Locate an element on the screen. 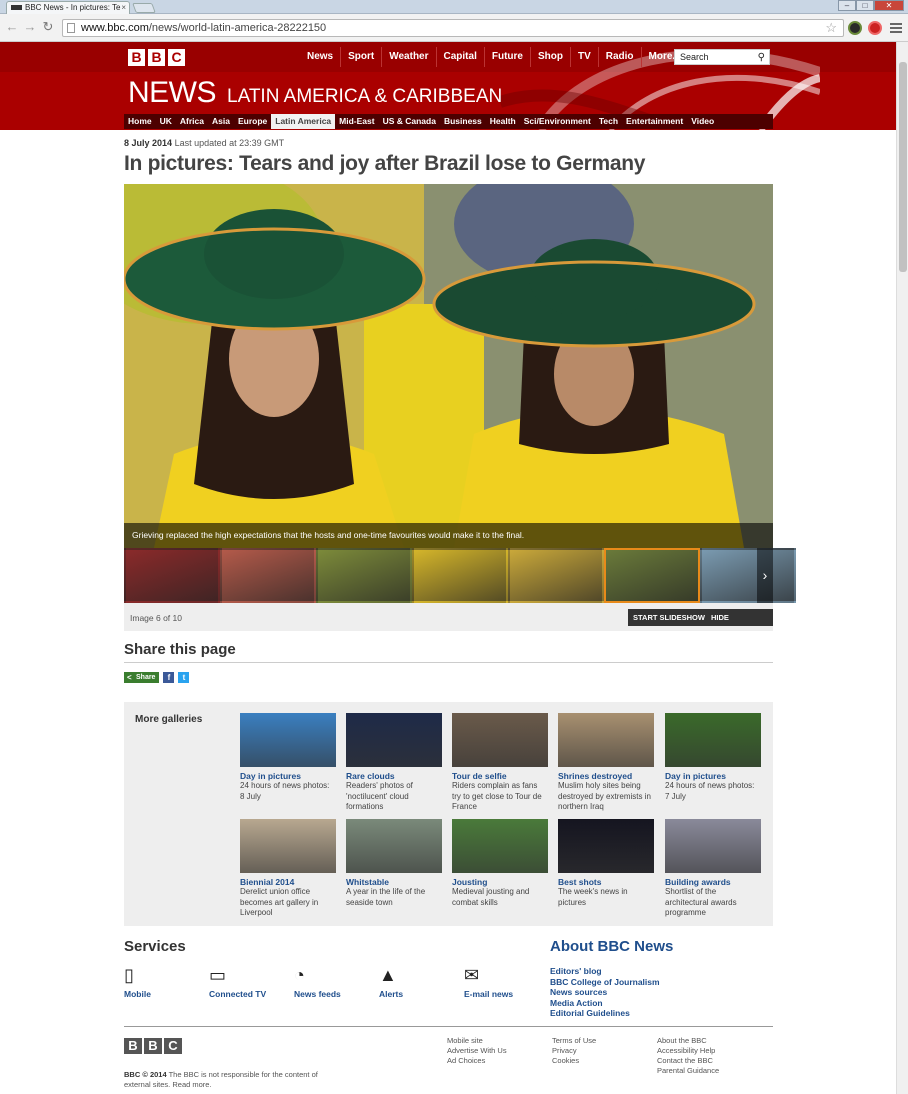 The height and width of the screenshot is (1094, 908). browser-menu-icon is located at coordinates (896, 28).